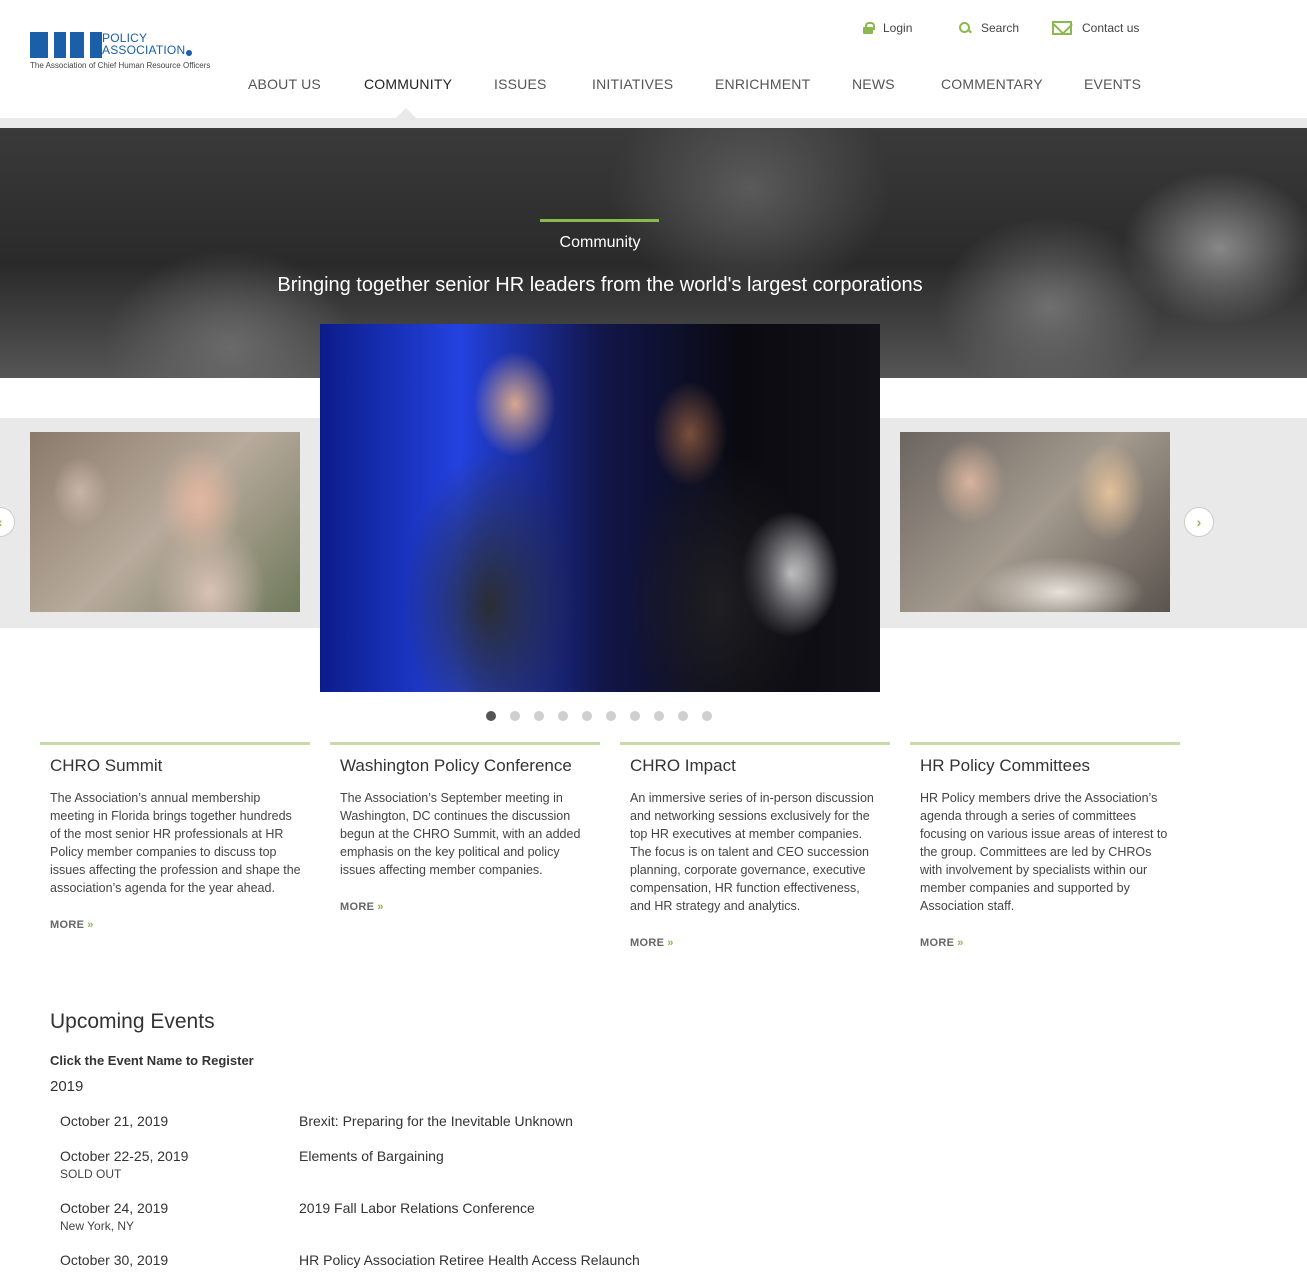 The height and width of the screenshot is (1278, 1307). Describe the element at coordinates (1062, 28) in the screenshot. I see `mail-icon` at that location.